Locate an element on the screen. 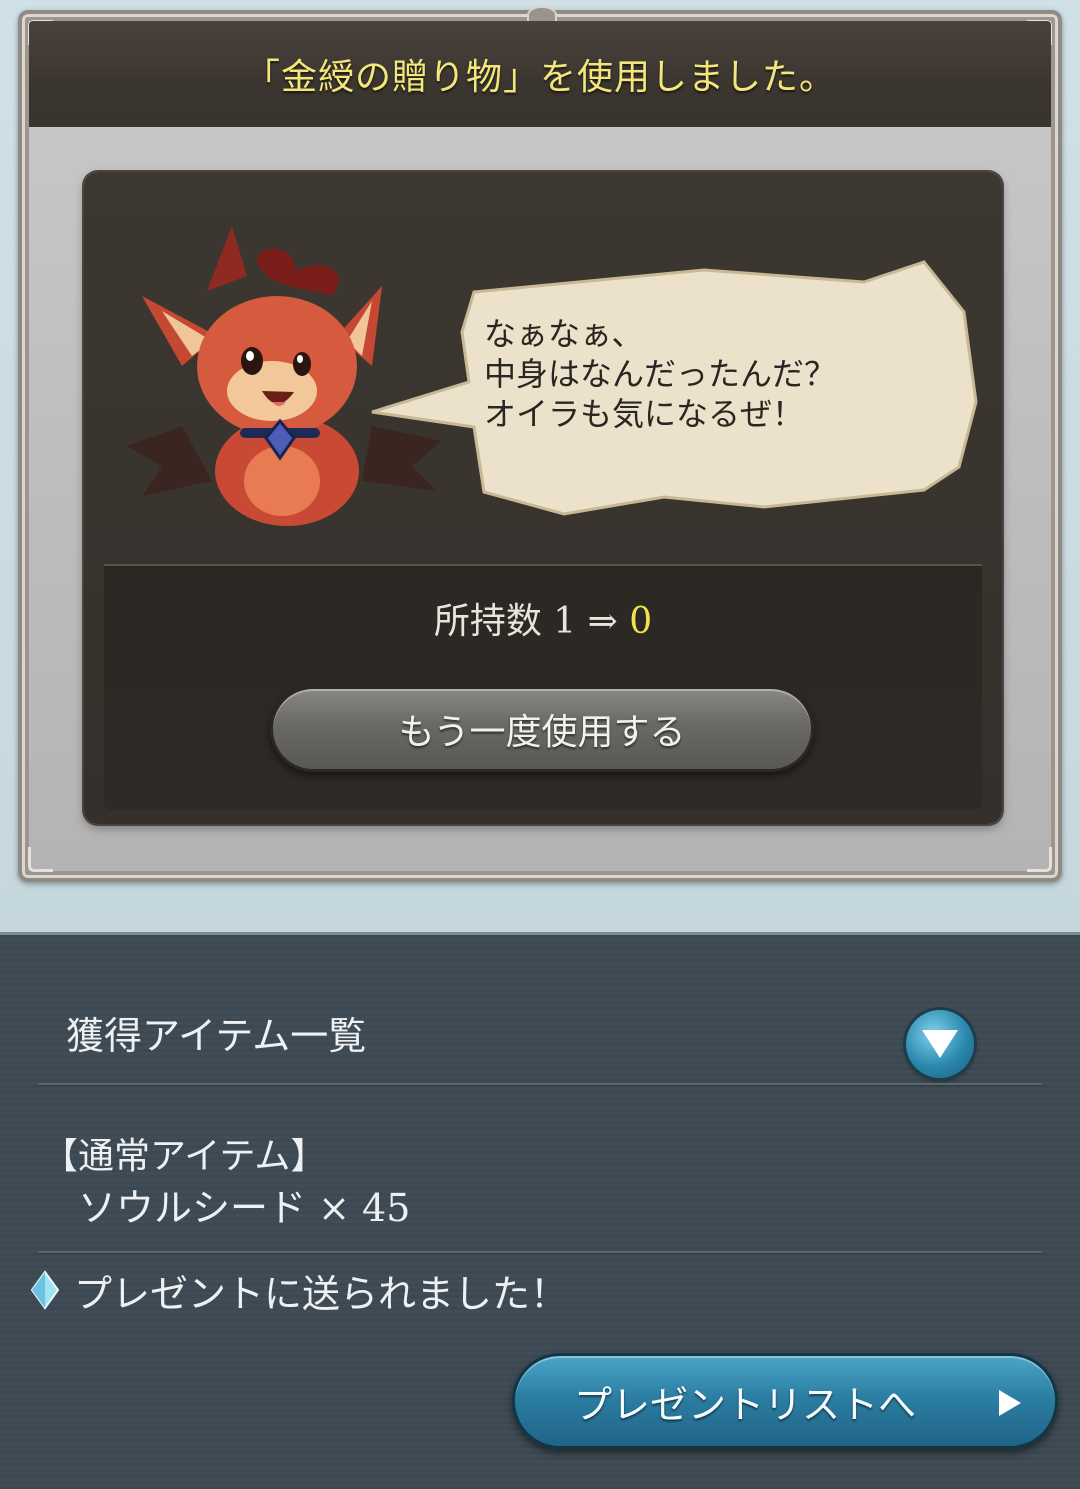 The image size is (1080, 1489). play-arrow-icon is located at coordinates (1010, 1403).